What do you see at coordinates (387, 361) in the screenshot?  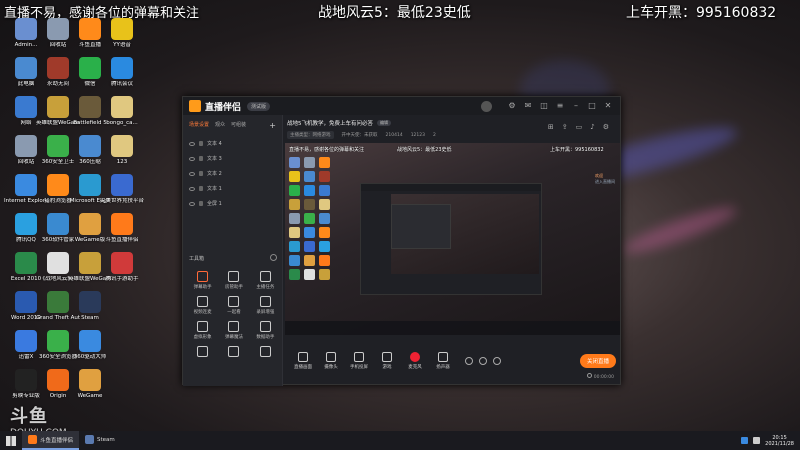 I see `add-source-game: 游戏` at bounding box center [387, 361].